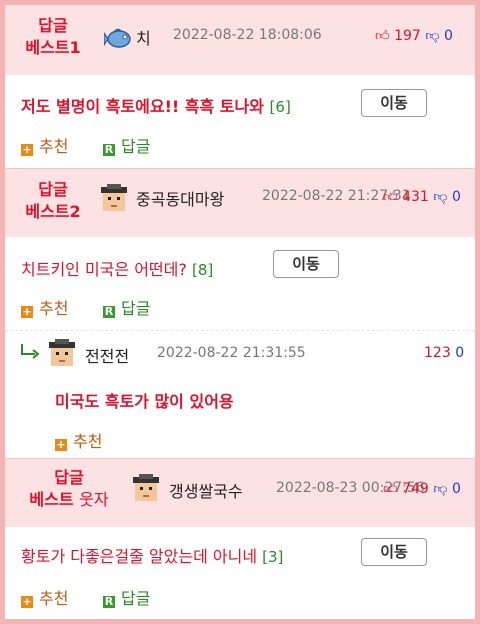 The height and width of the screenshot is (624, 480). I want to click on nickname: 중곡동대마왕, so click(180, 198).